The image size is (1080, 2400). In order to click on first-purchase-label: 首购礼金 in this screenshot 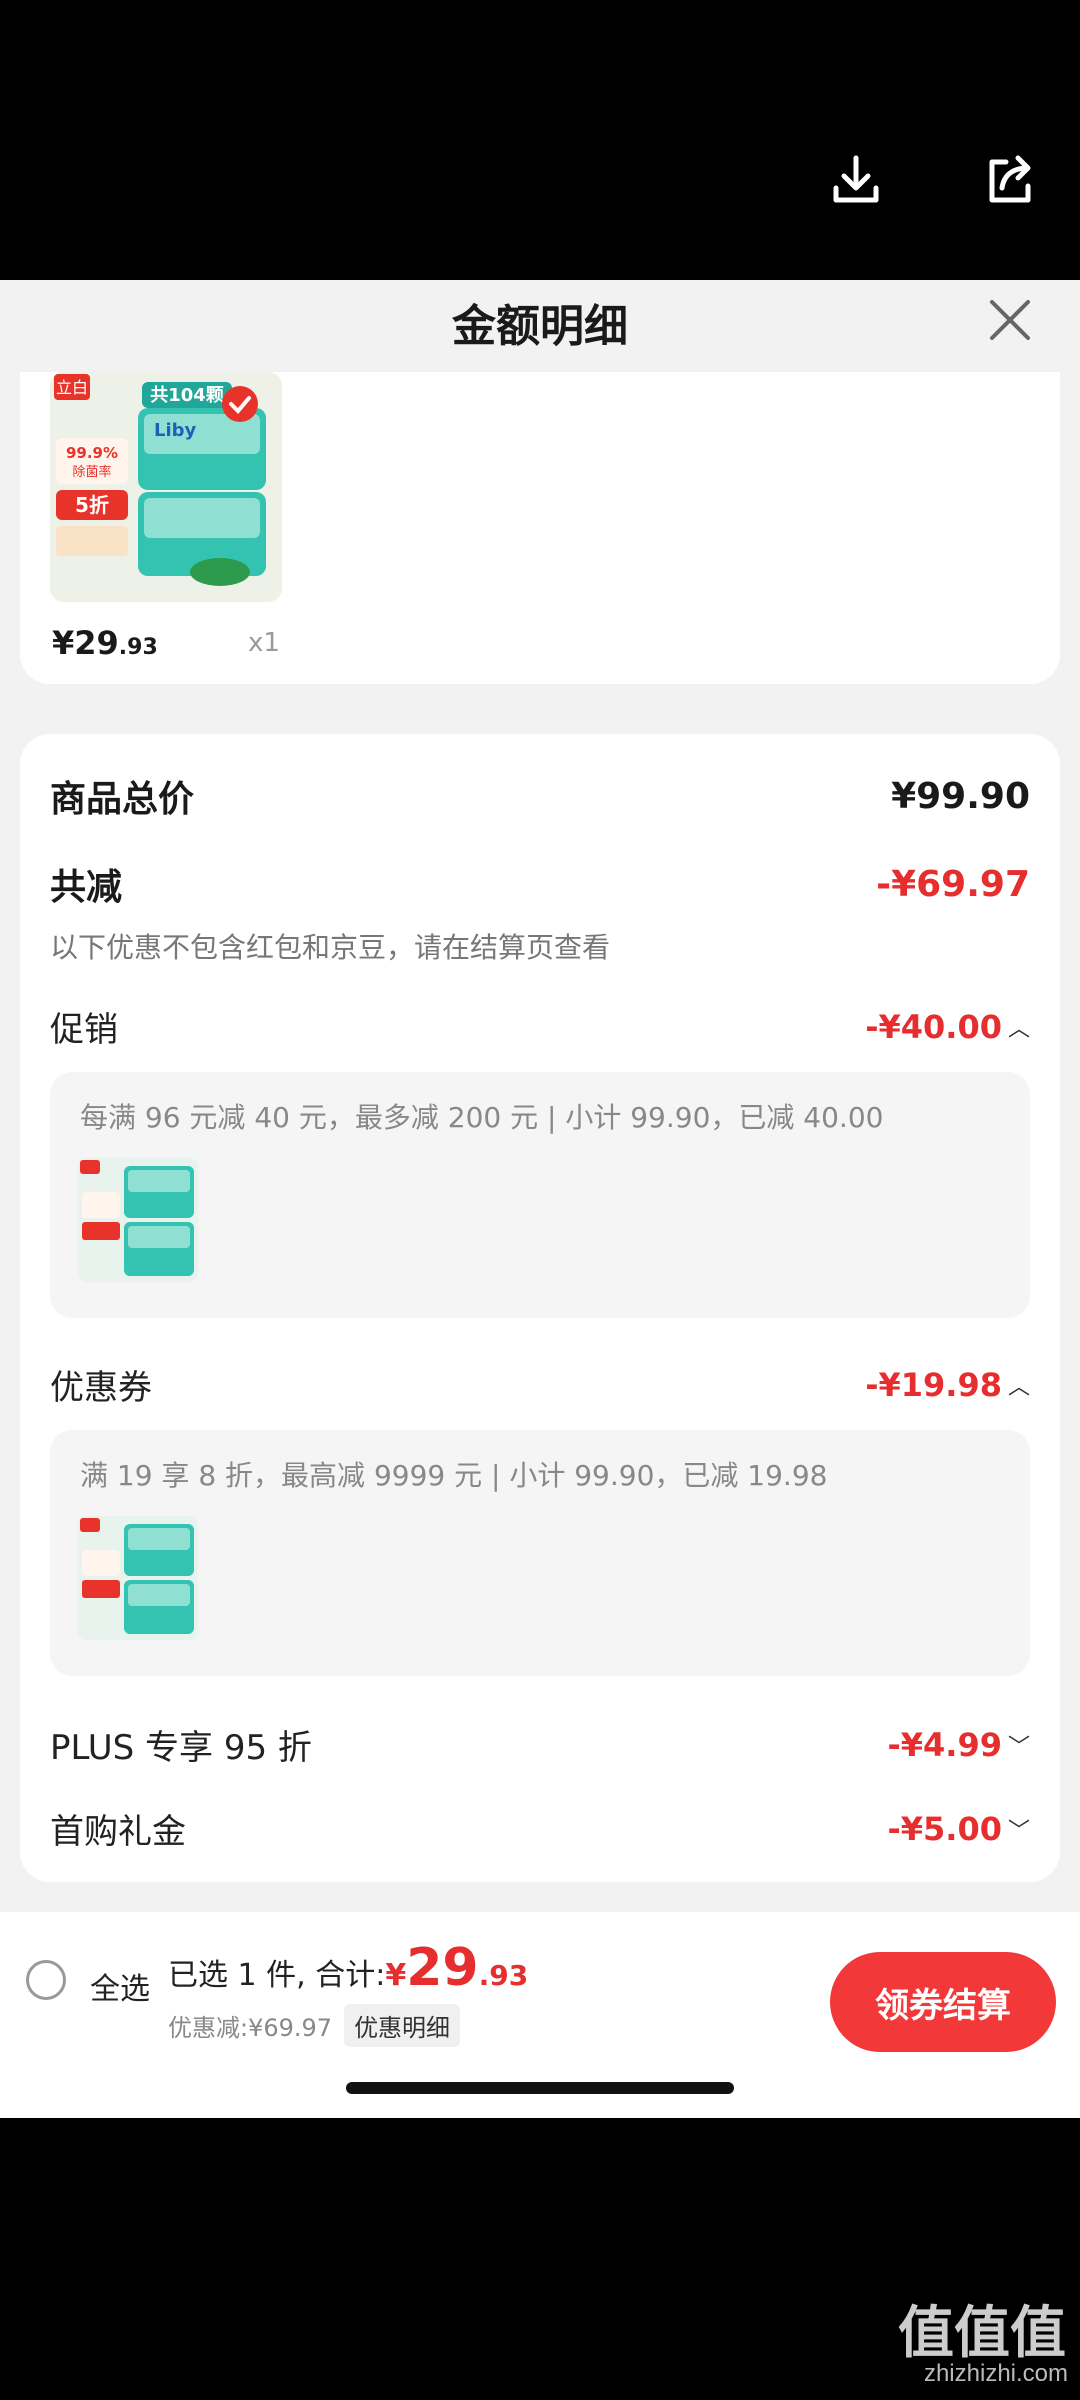, I will do `click(118, 1832)`.